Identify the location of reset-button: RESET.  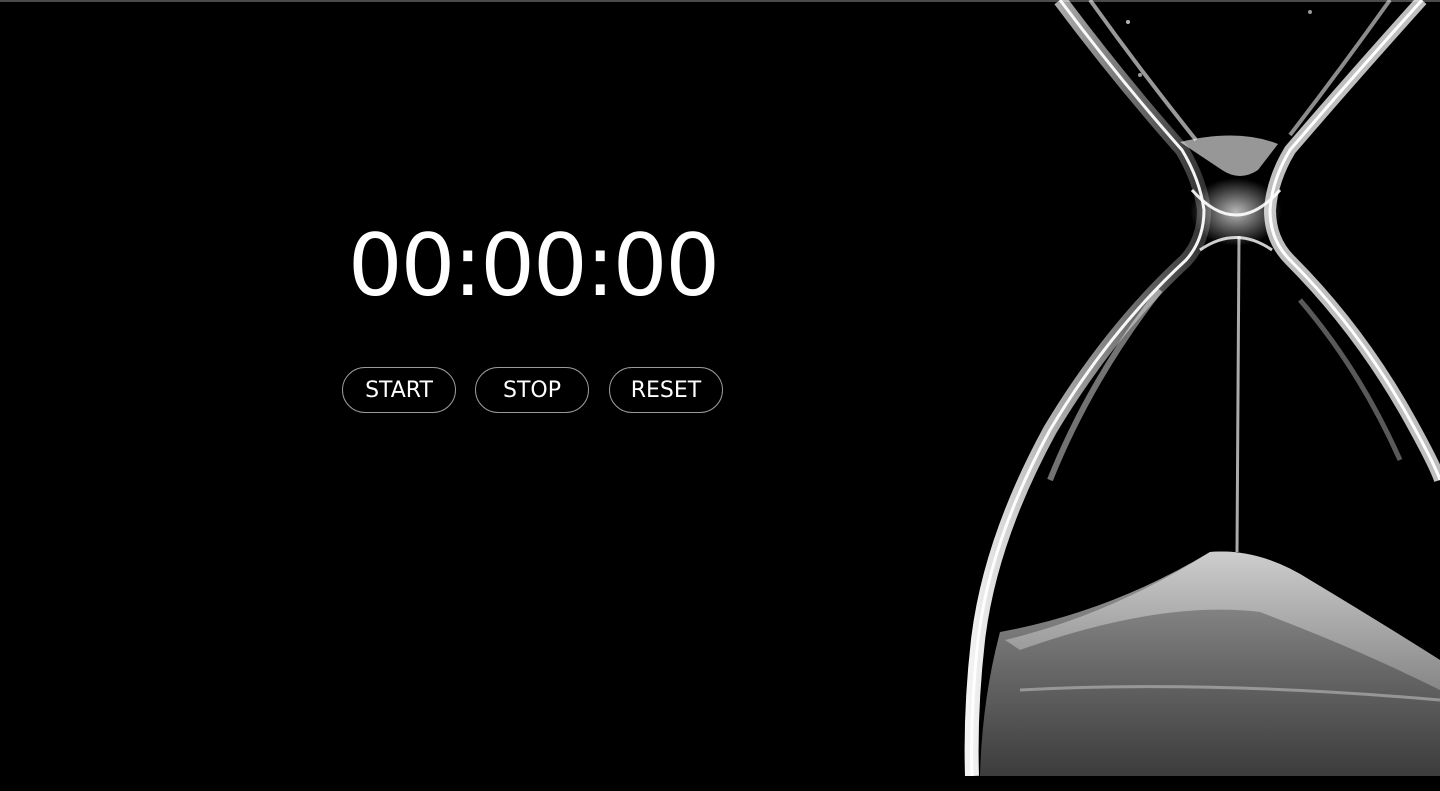
(666, 390).